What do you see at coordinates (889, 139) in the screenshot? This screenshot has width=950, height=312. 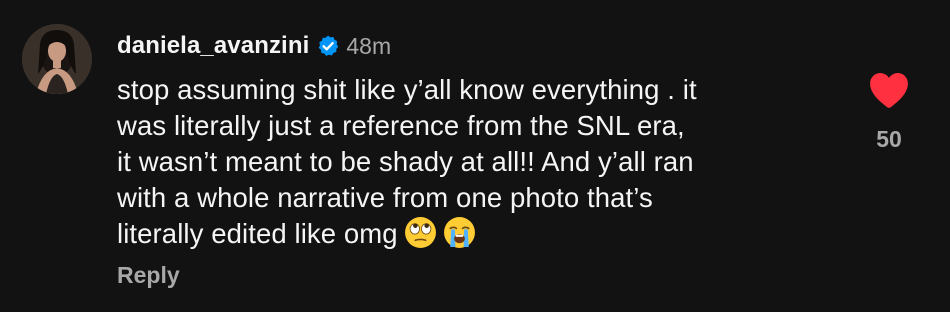 I see `like-count: 50` at bounding box center [889, 139].